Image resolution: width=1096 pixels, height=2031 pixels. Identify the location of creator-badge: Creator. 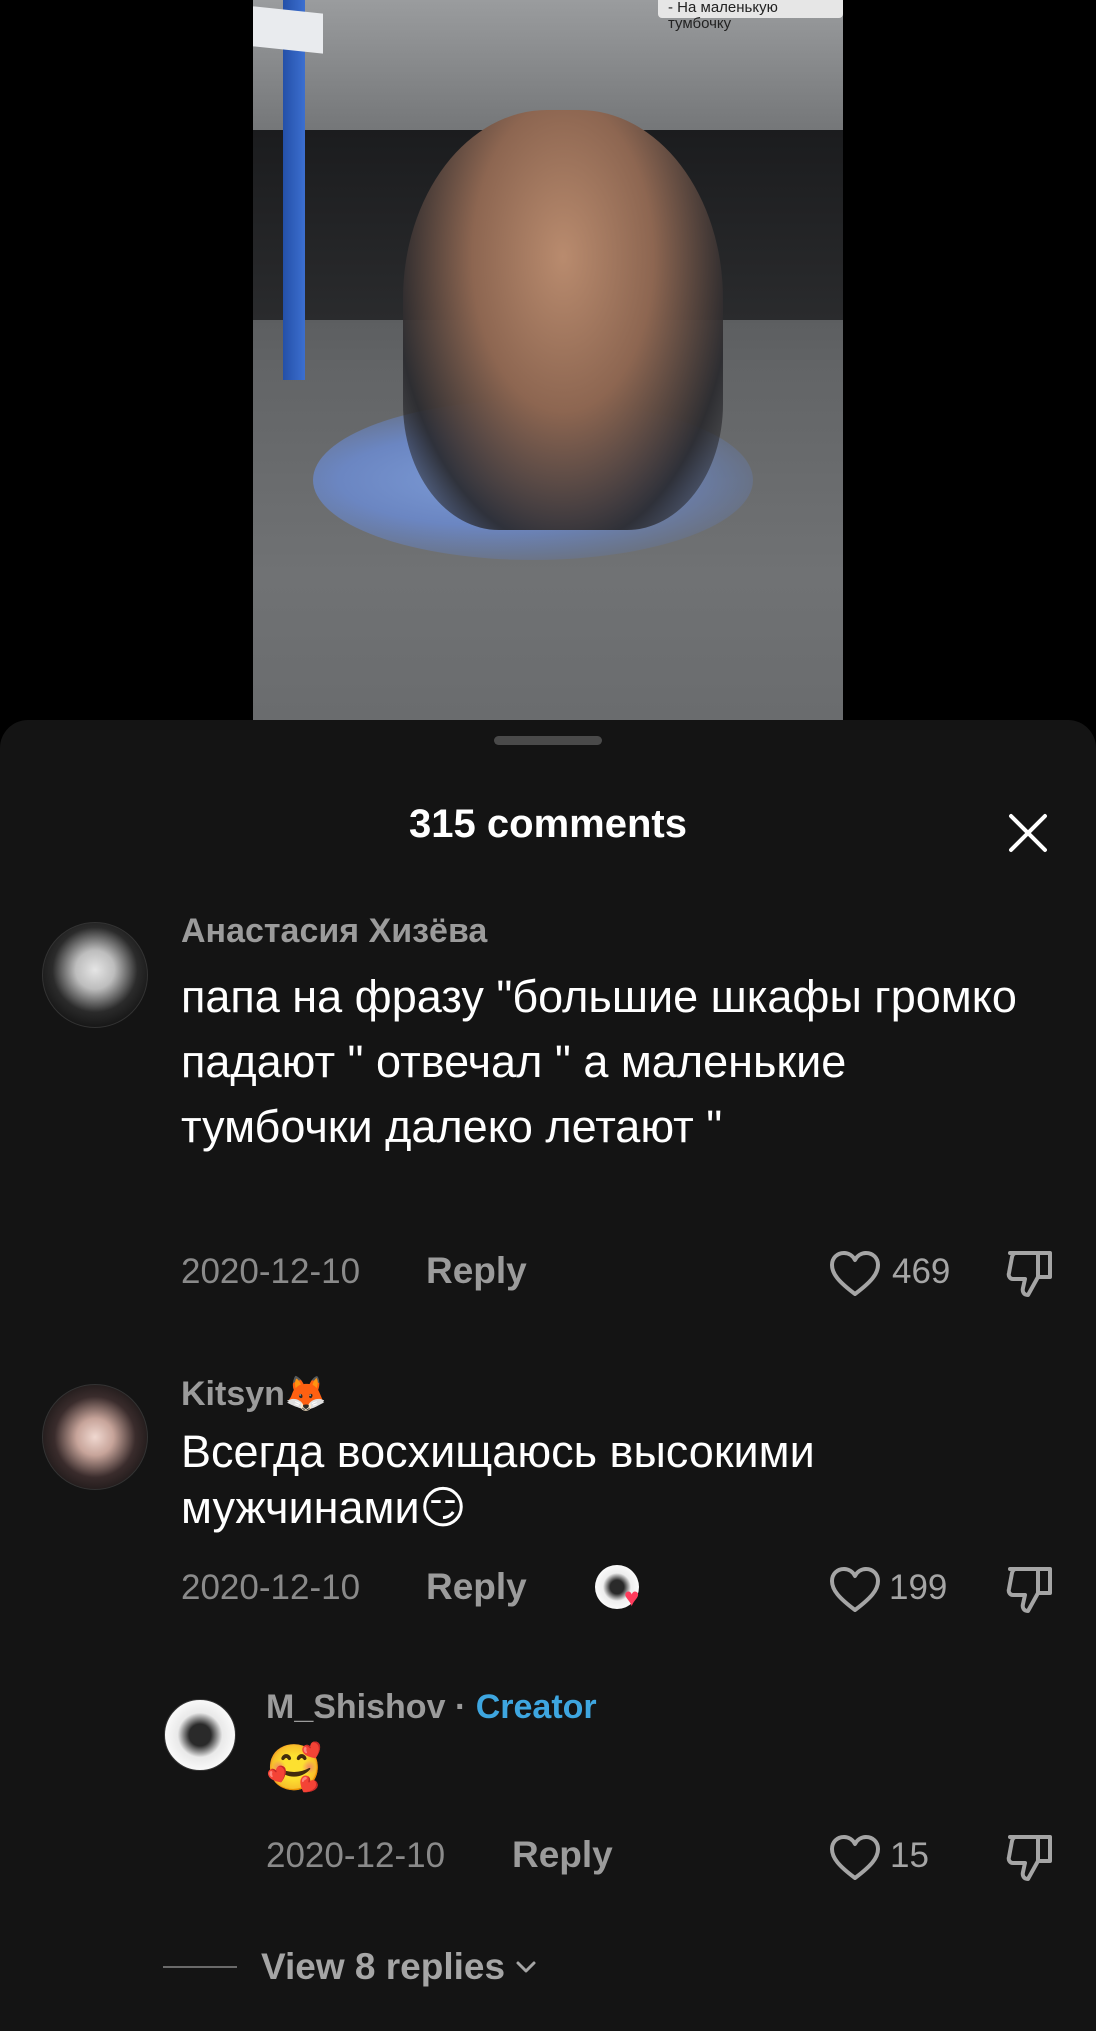
(536, 1707).